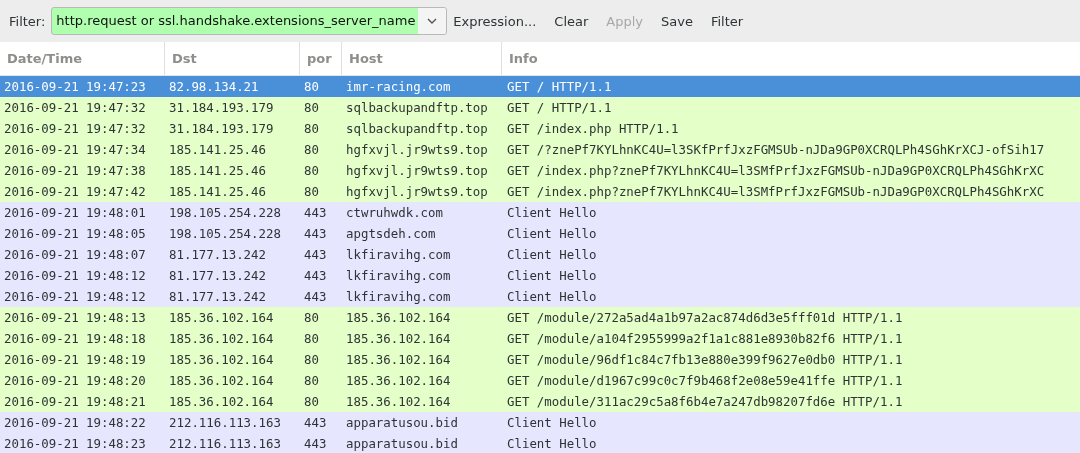 The image size is (1080, 453). Describe the element at coordinates (75, 171) in the screenshot. I see `table-cell-text: 2016-09-21 19:47:38` at that location.